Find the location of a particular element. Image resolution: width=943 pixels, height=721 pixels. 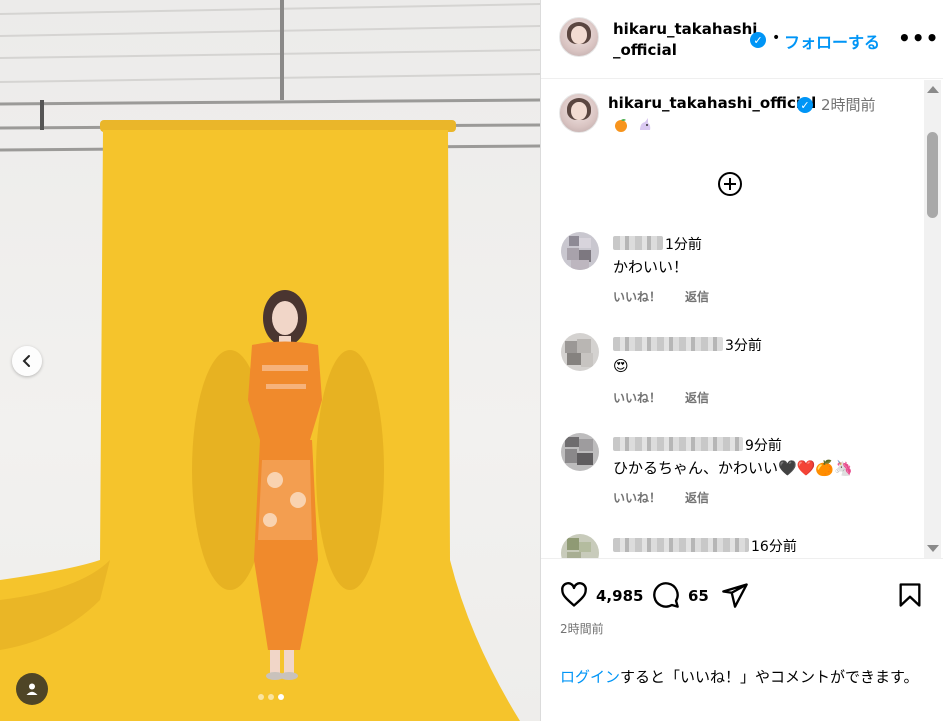

login-prompt-text: すると「いいね！」やコメントができます。 is located at coordinates (769, 677).